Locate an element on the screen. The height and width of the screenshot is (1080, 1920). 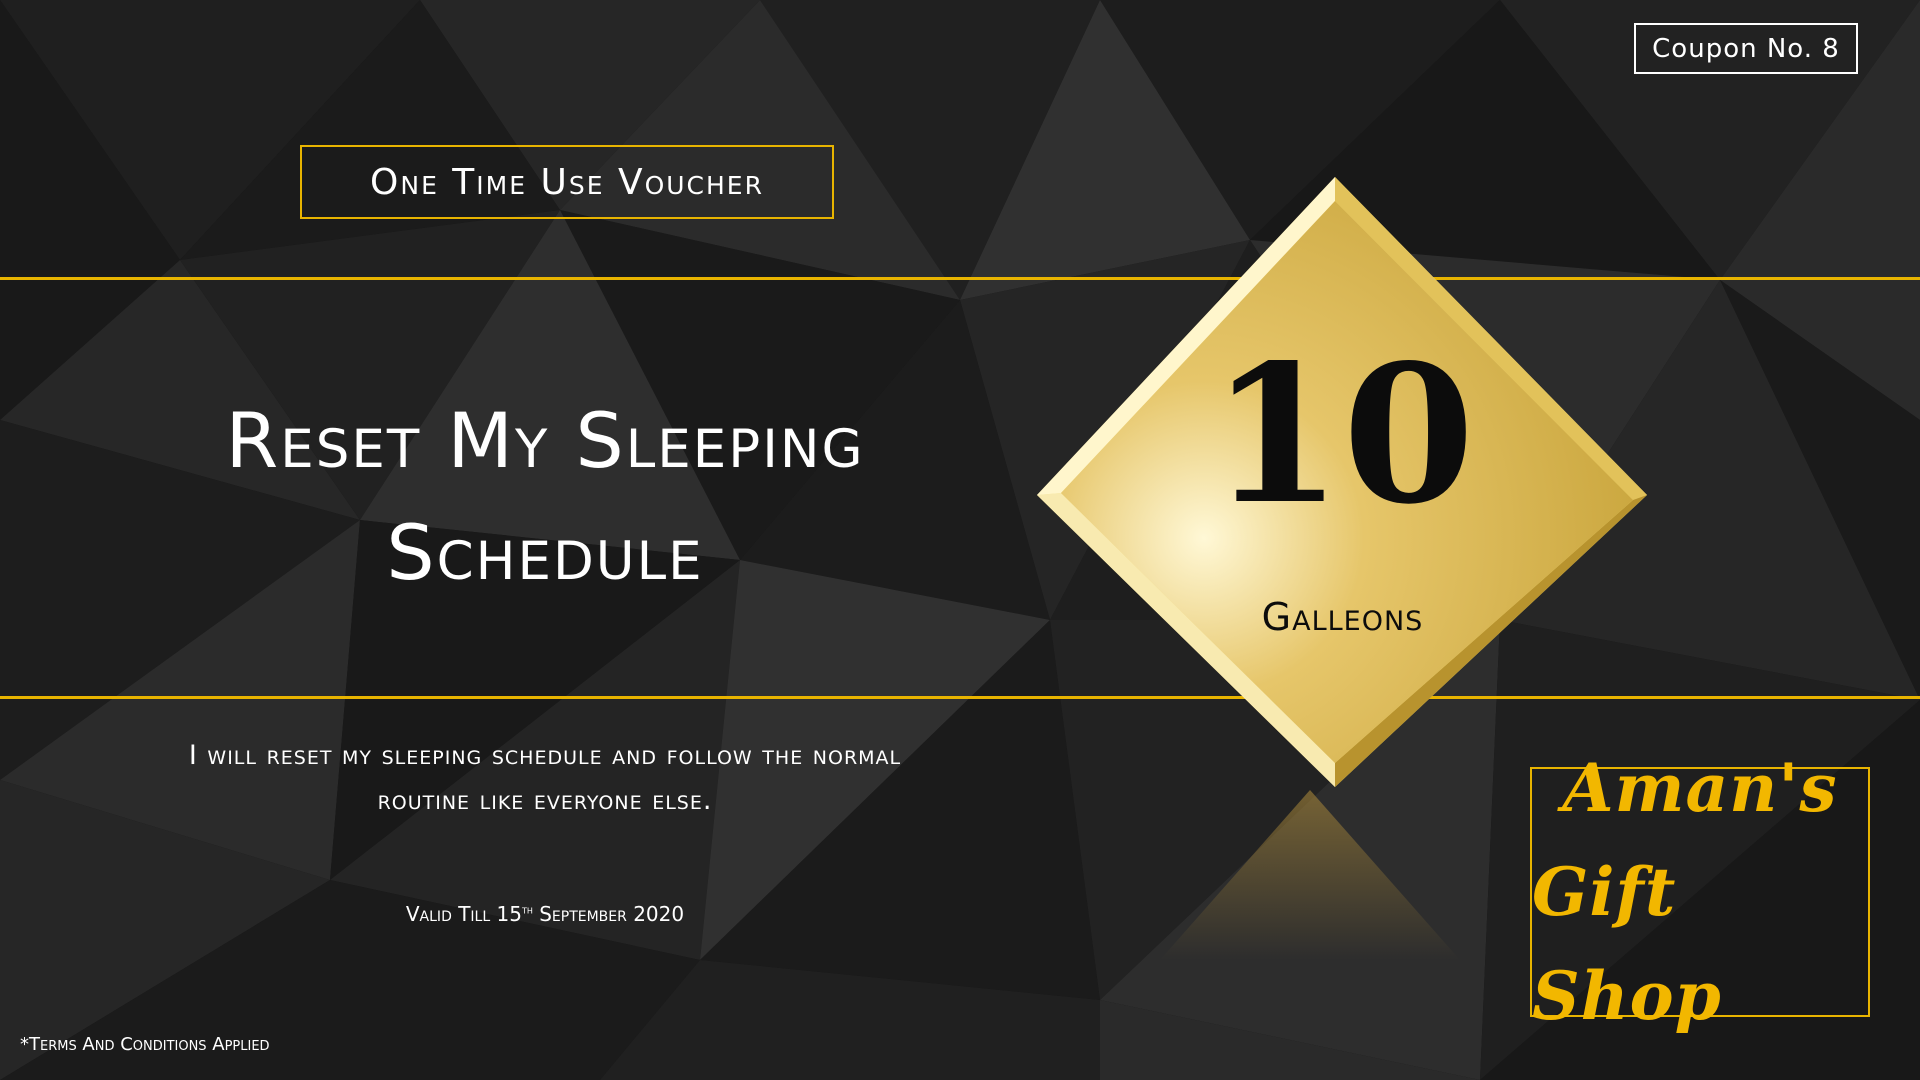
one-time-use-badge: One Time Use Voucher is located at coordinates (567, 182).